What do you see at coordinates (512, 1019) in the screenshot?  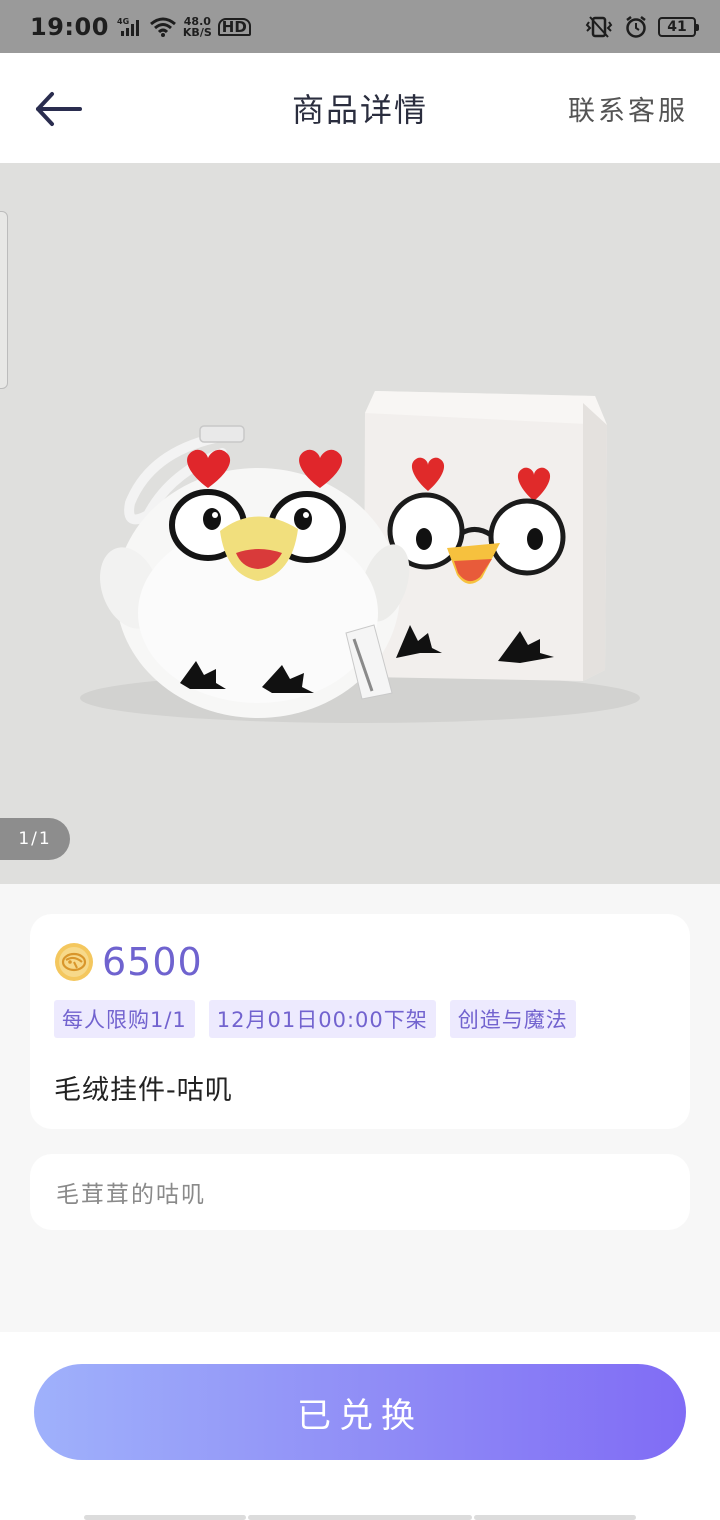 I see `tag-game: 创造与魔法` at bounding box center [512, 1019].